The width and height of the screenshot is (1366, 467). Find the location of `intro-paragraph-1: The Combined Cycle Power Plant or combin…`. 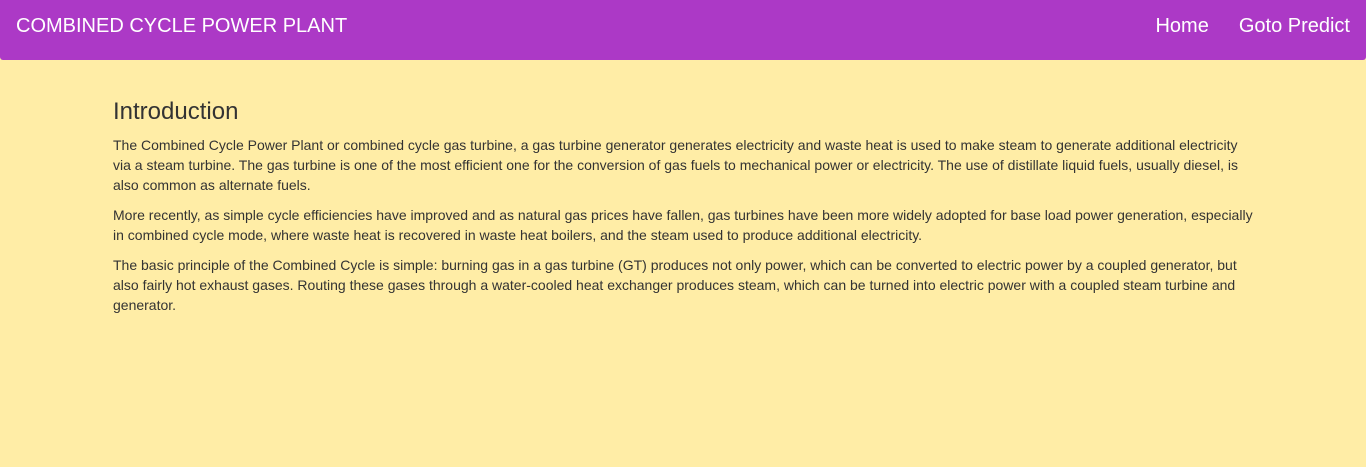

intro-paragraph-1: The Combined Cycle Power Plant or combin… is located at coordinates (676, 165).